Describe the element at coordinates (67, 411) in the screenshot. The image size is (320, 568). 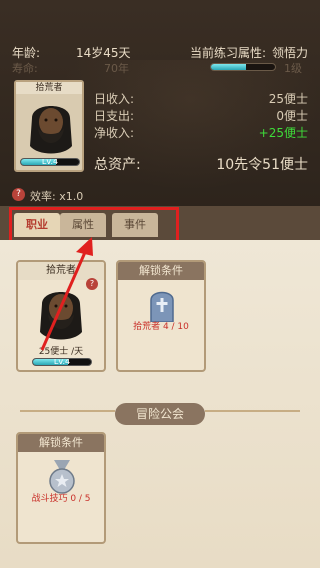
I see `divider-line-left` at that location.